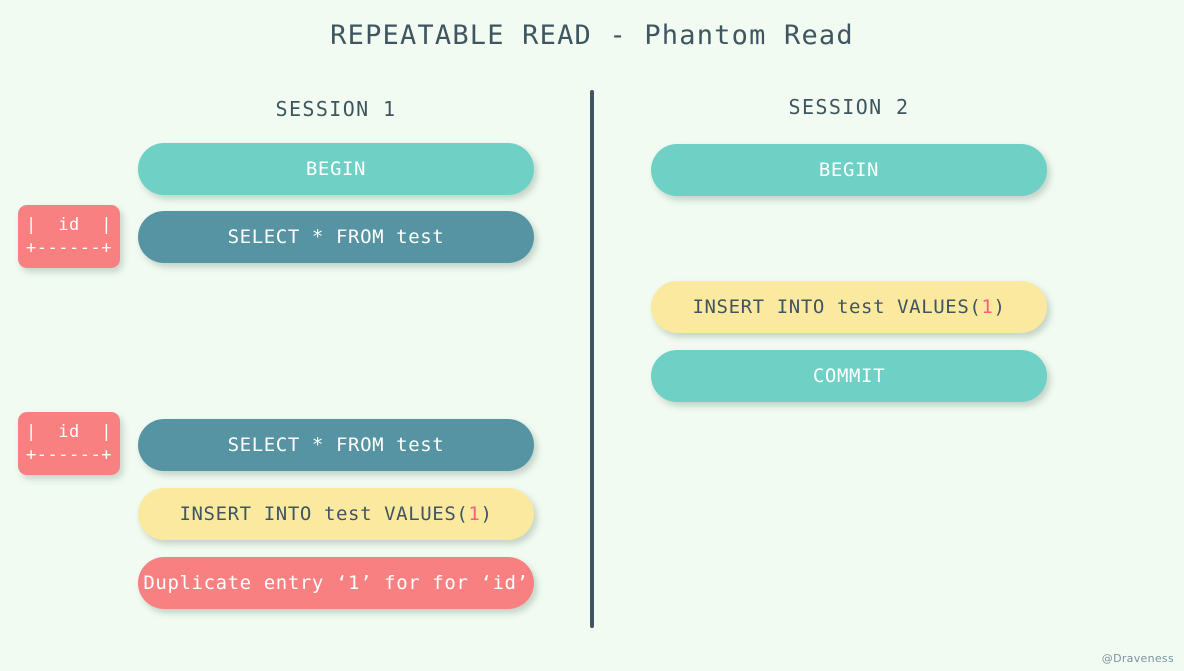 This screenshot has width=1184, height=671. I want to click on session-2-label: SESSION 2, so click(849, 107).